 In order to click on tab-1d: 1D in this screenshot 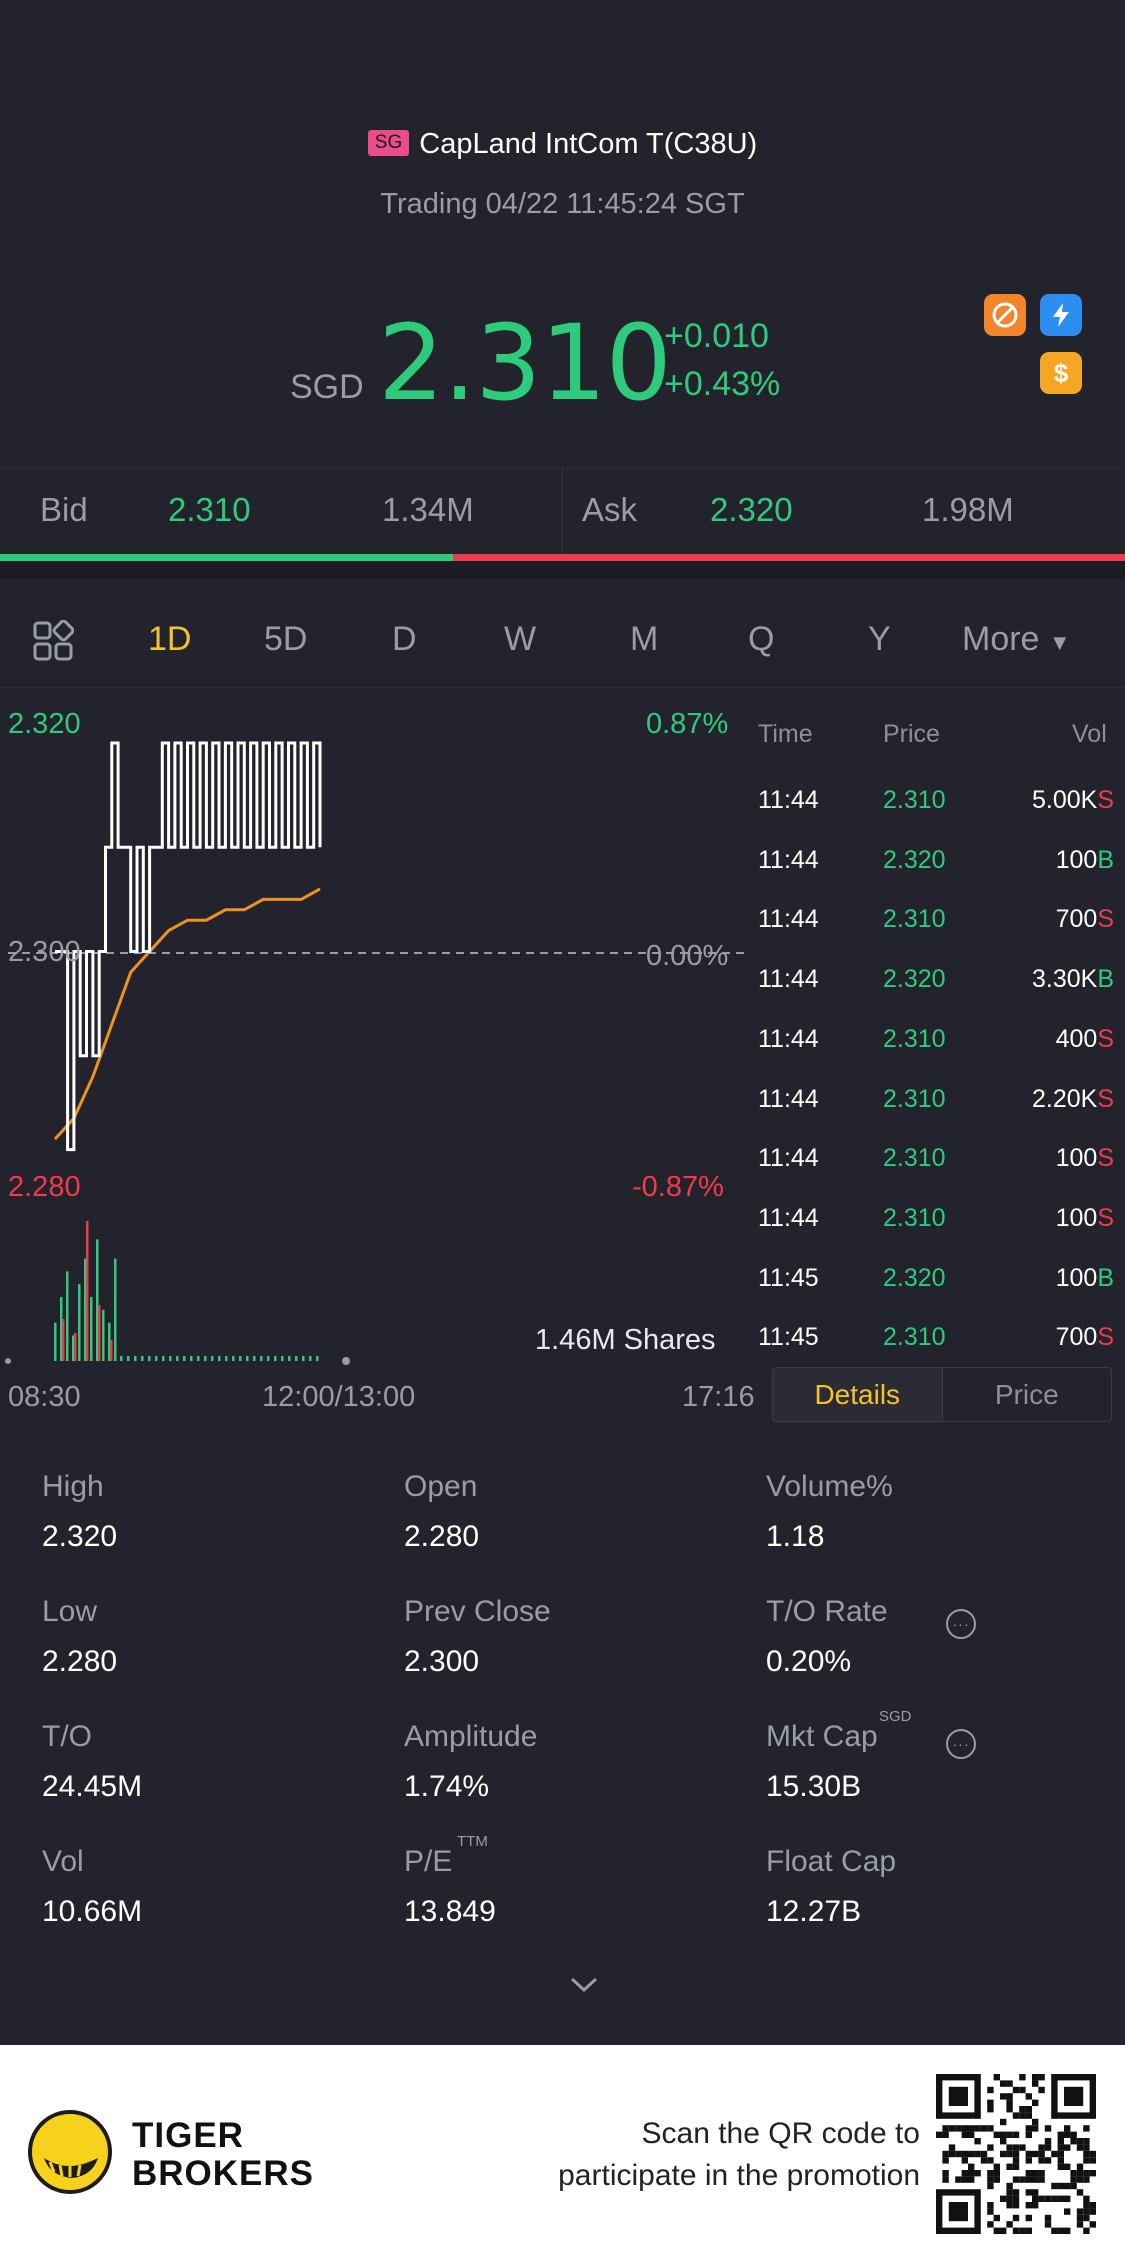, I will do `click(169, 639)`.